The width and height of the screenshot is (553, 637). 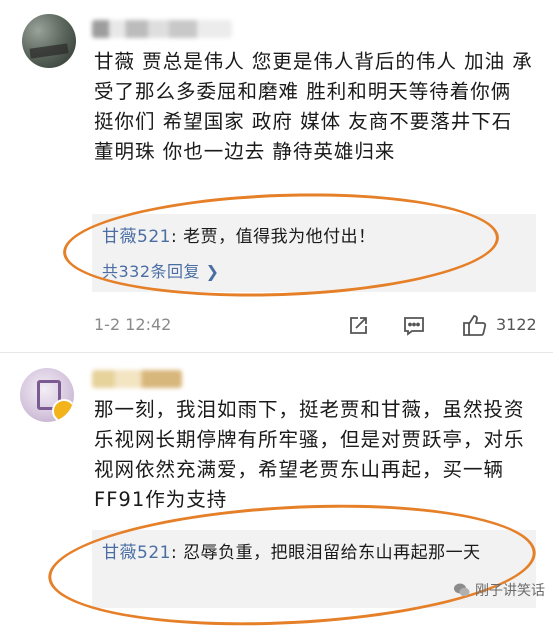 What do you see at coordinates (137, 379) in the screenshot?
I see `username-blurred` at bounding box center [137, 379].